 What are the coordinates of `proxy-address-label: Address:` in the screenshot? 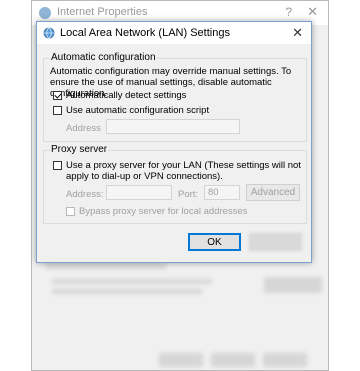 It's located at (85, 194).